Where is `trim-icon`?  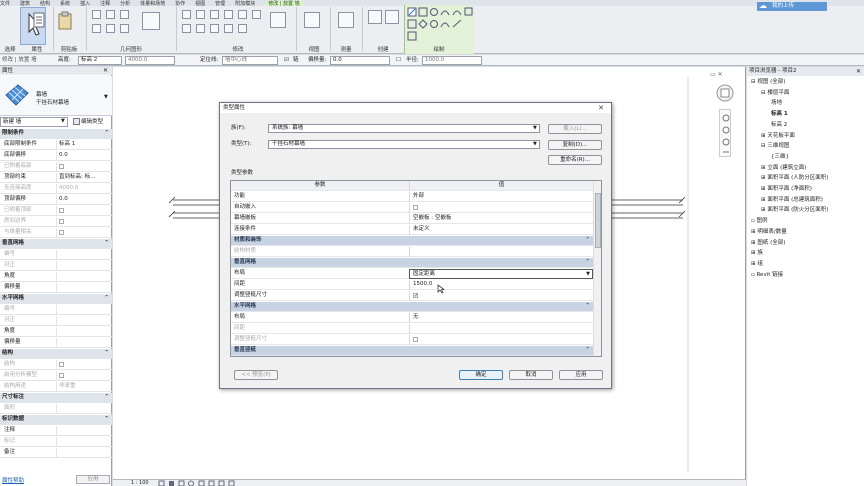
trim-icon is located at coordinates (242, 14).